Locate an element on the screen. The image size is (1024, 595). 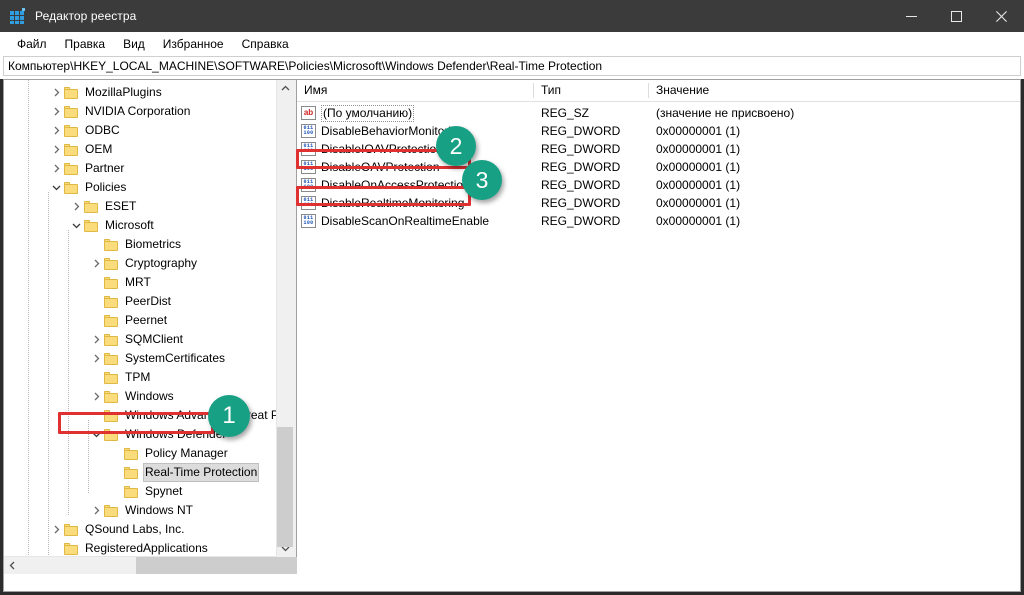
scroll-left-icon is located at coordinates (12, 565).